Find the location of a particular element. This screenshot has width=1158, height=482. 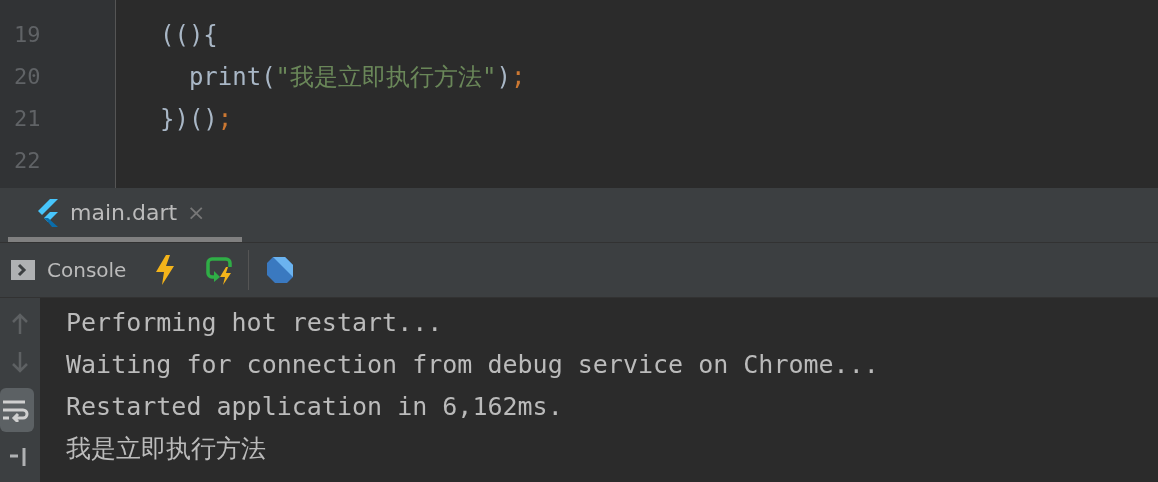

console-label: Console is located at coordinates (87, 270).